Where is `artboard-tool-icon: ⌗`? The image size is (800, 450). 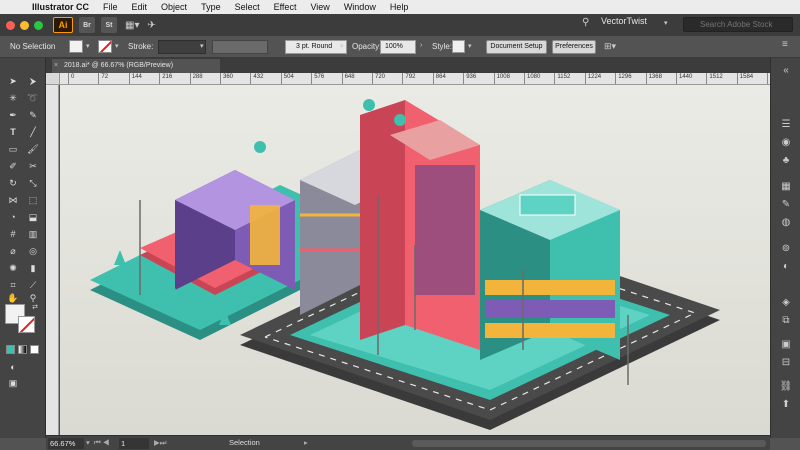
artboard-tool-icon: ⌗ is located at coordinates (13, 285).